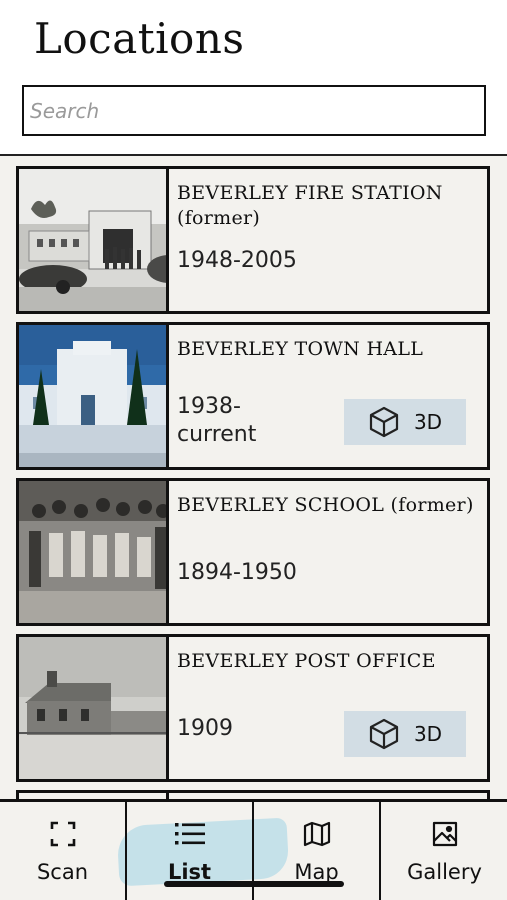 The width and height of the screenshot is (507, 900). What do you see at coordinates (62, 872) in the screenshot?
I see `tab-scan-label: Scan` at bounding box center [62, 872].